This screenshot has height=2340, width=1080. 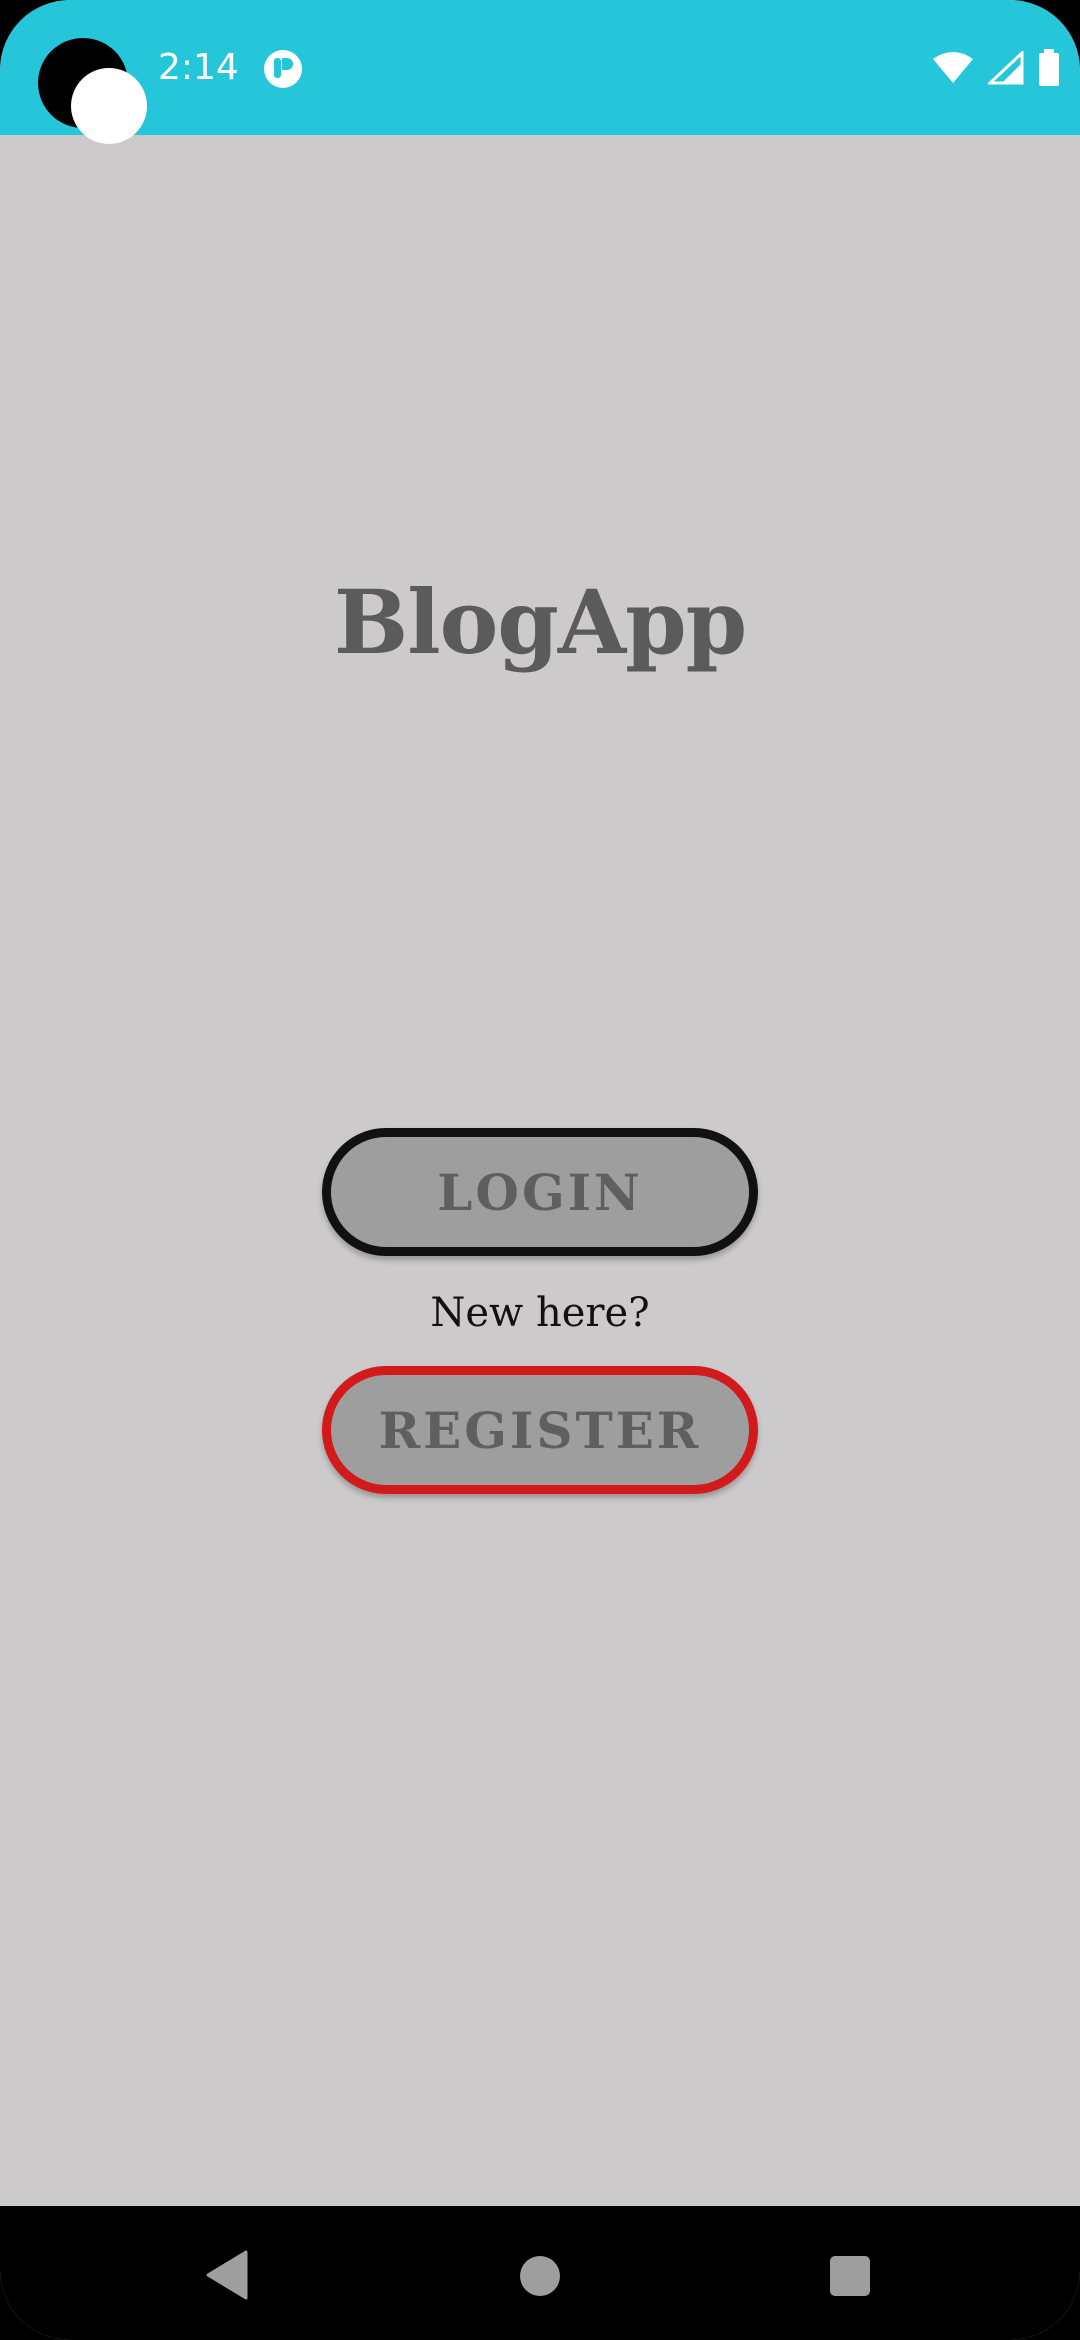 What do you see at coordinates (953, 67) in the screenshot?
I see `wifi-icon` at bounding box center [953, 67].